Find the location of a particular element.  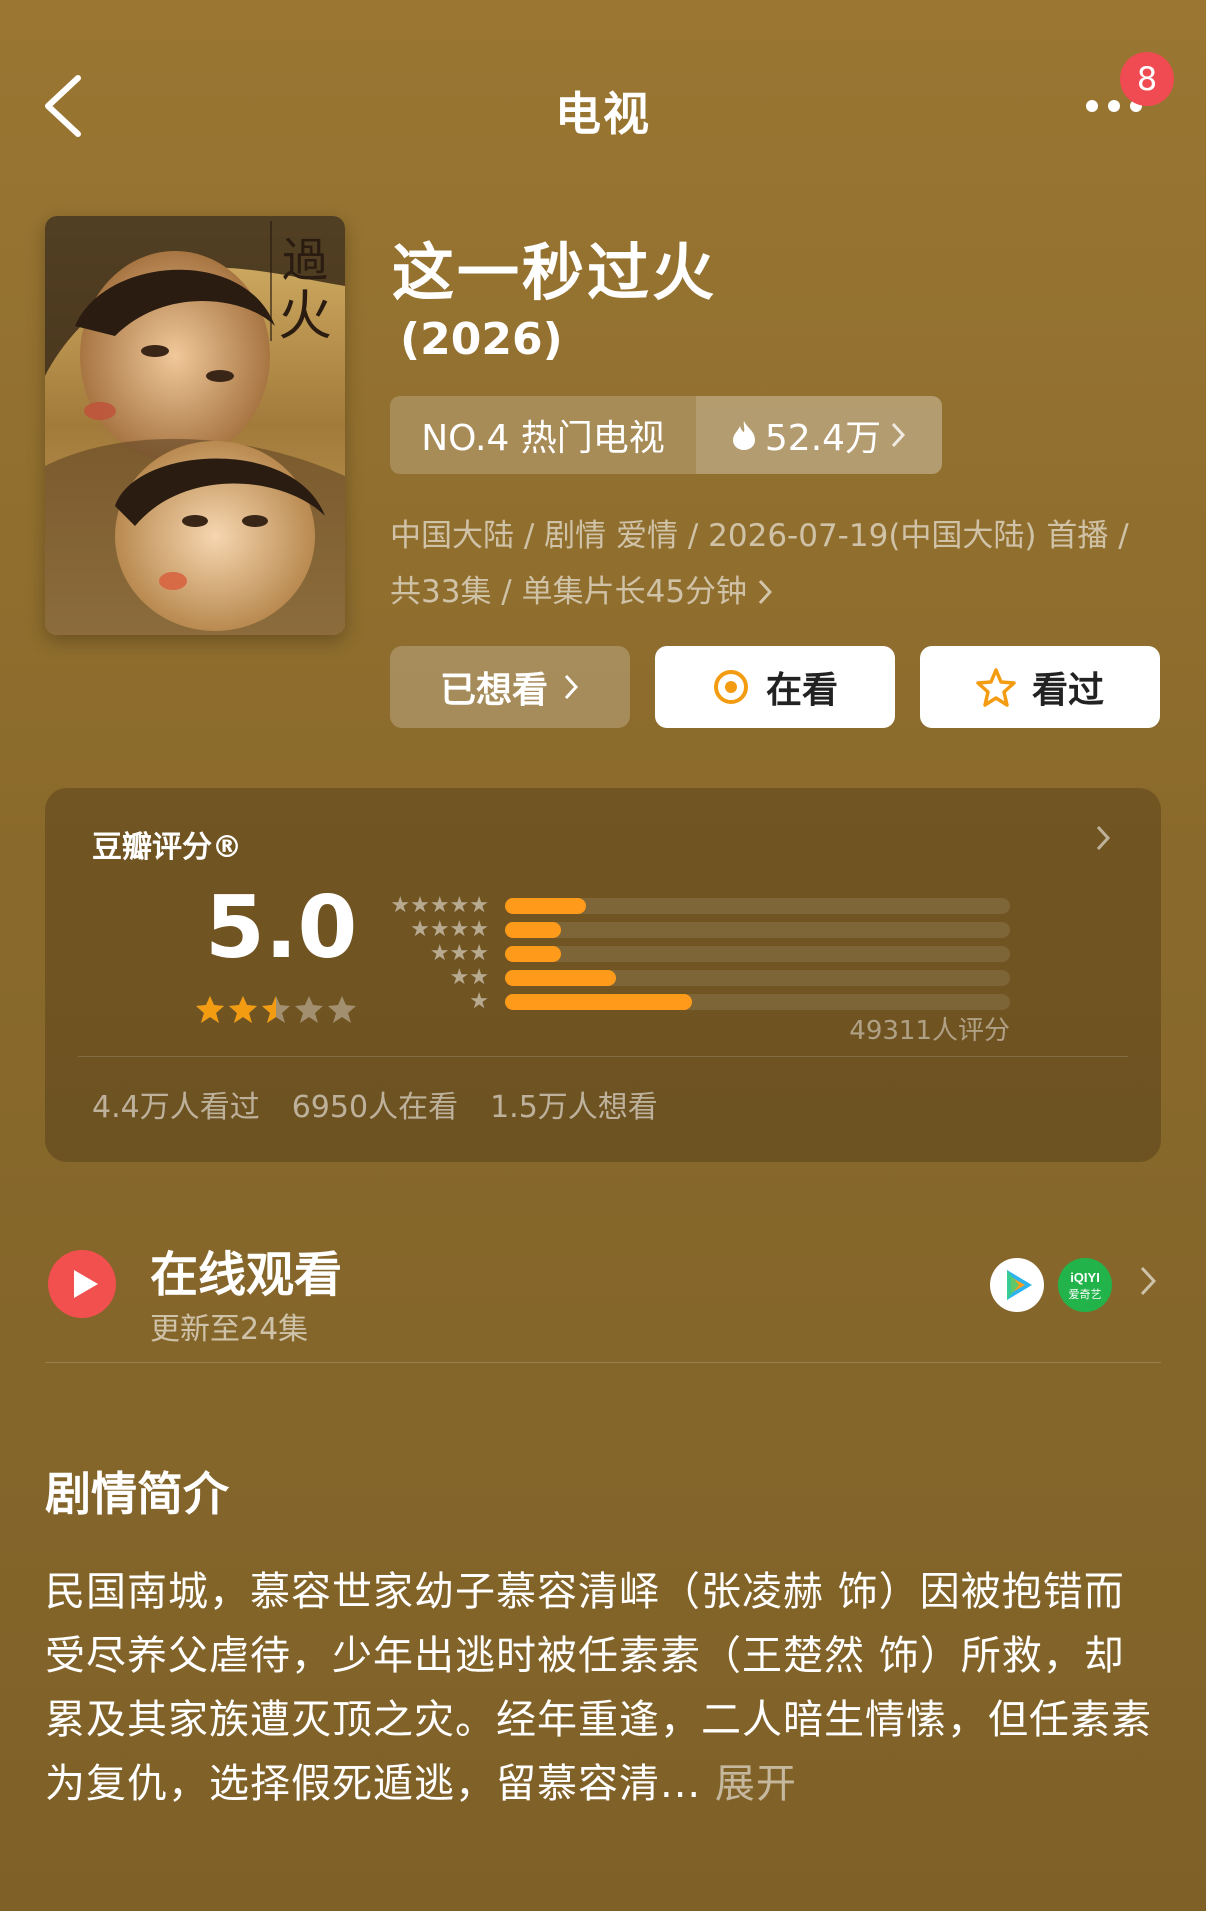

expand-link: 展开 is located at coordinates (756, 1784).